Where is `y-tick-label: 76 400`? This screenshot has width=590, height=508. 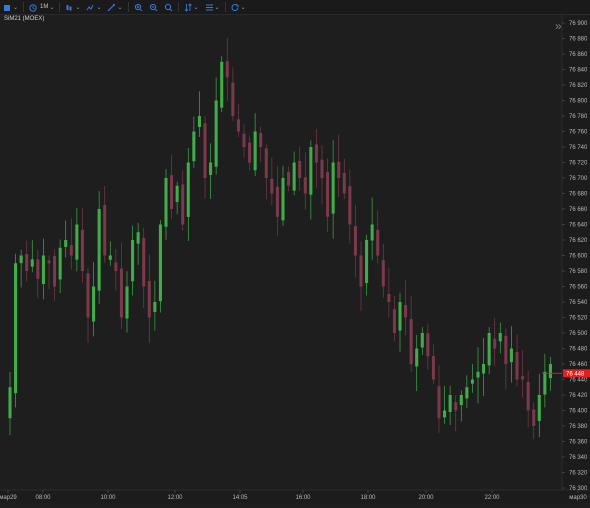
y-tick-label: 76 400 is located at coordinates (578, 412).